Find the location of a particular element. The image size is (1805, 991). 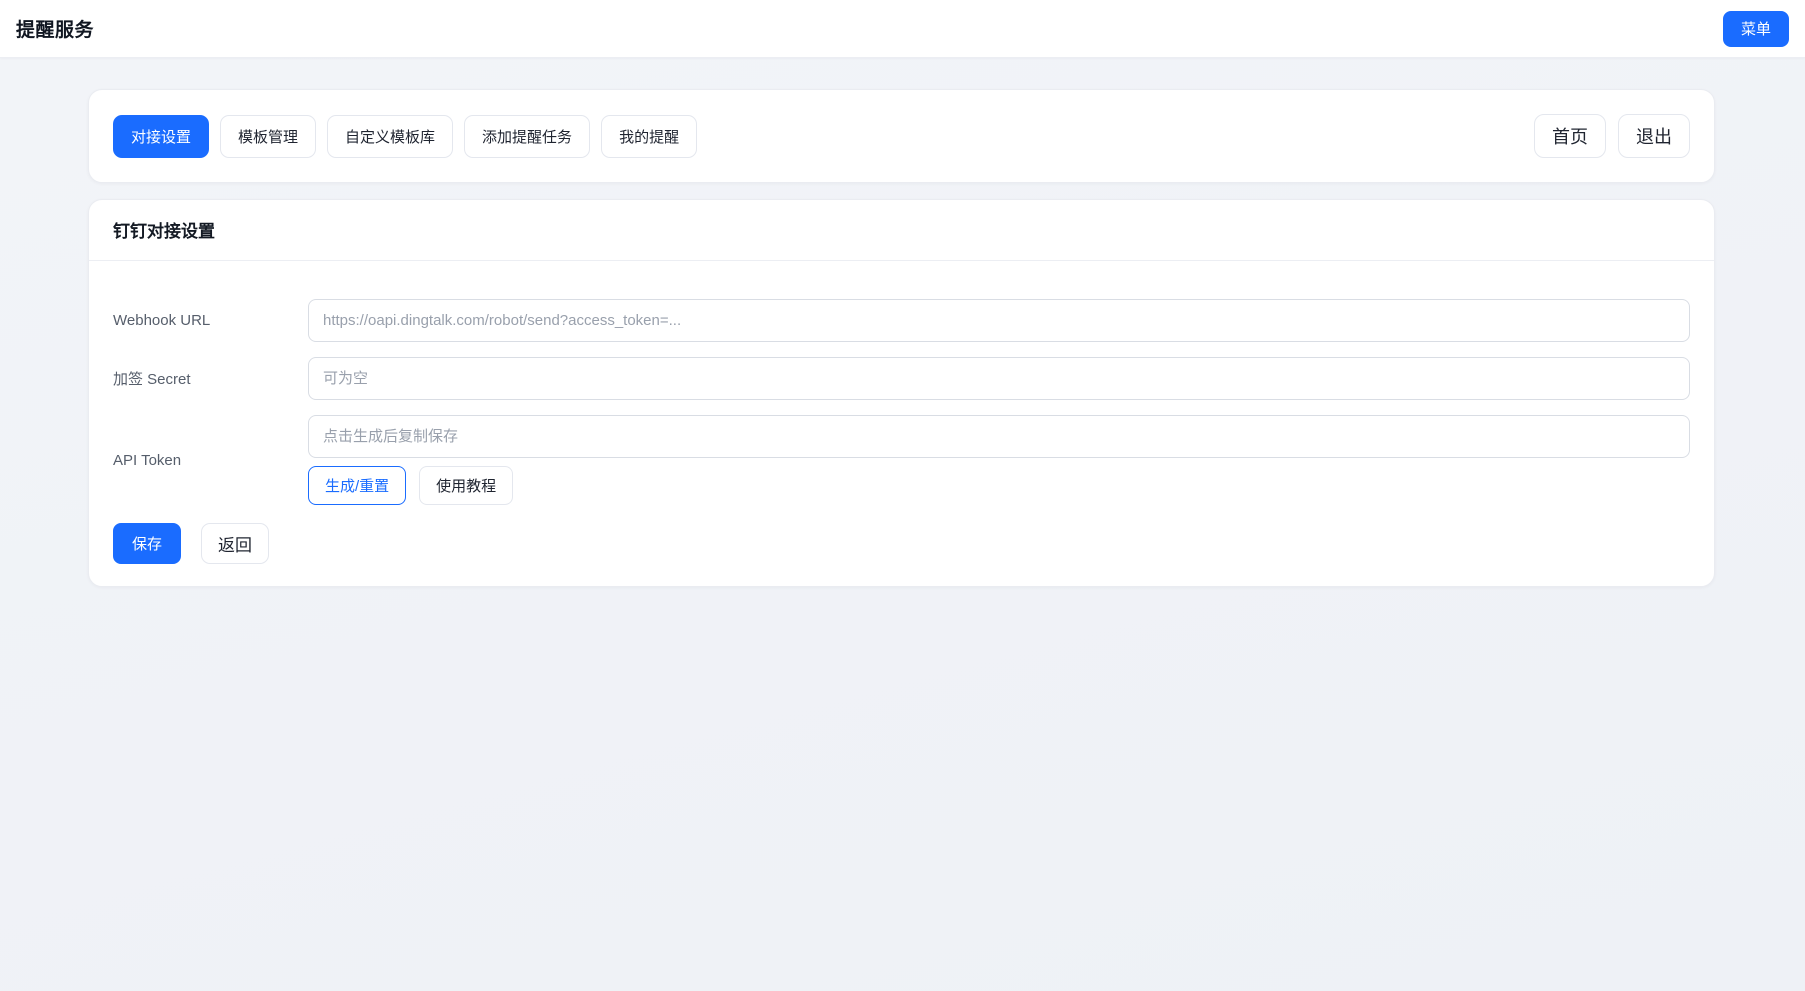

webhook-url-field-col is located at coordinates (999, 320).